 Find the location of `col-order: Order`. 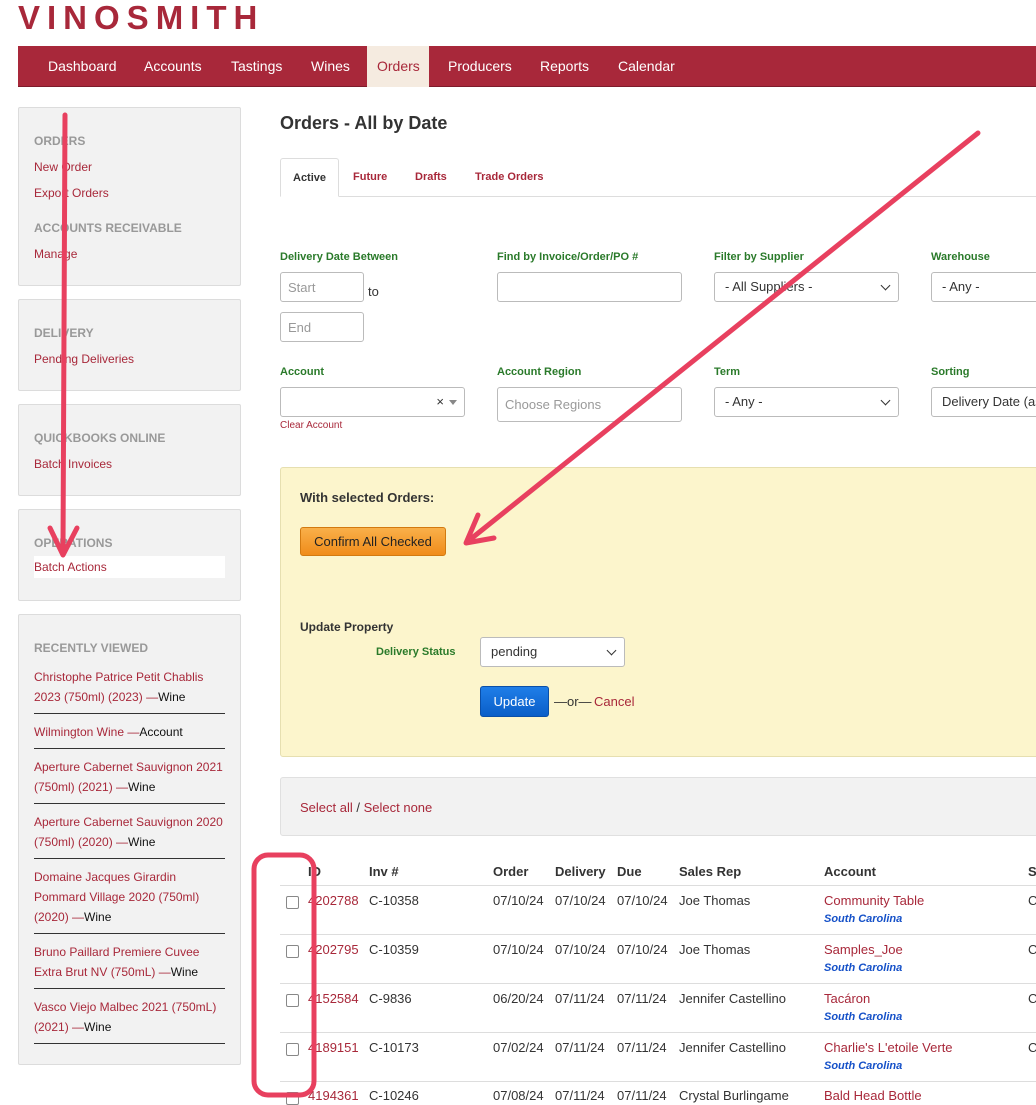

col-order: Order is located at coordinates (510, 871).